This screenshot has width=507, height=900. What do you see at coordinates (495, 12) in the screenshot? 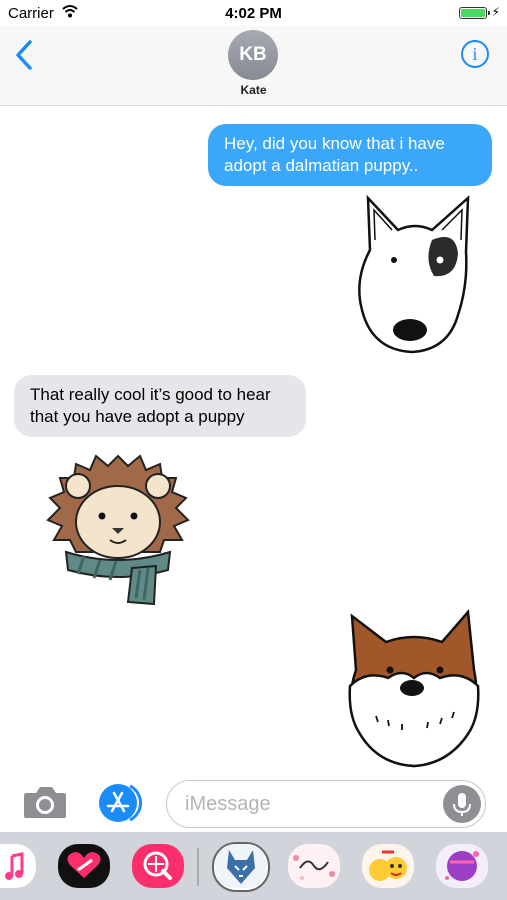
I see `charging-bolt-icon: ⚡` at bounding box center [495, 12].